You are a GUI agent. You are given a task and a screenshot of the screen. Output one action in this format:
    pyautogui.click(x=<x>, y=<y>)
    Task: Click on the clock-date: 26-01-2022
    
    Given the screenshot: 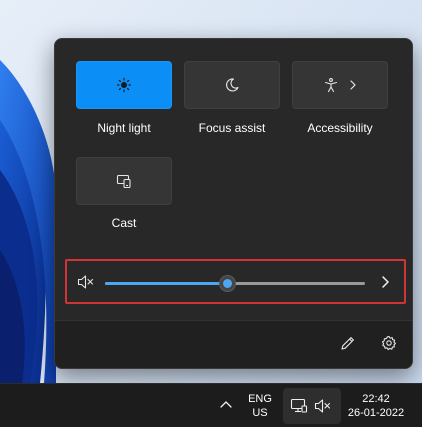 What is the action you would take?
    pyautogui.click(x=376, y=413)
    